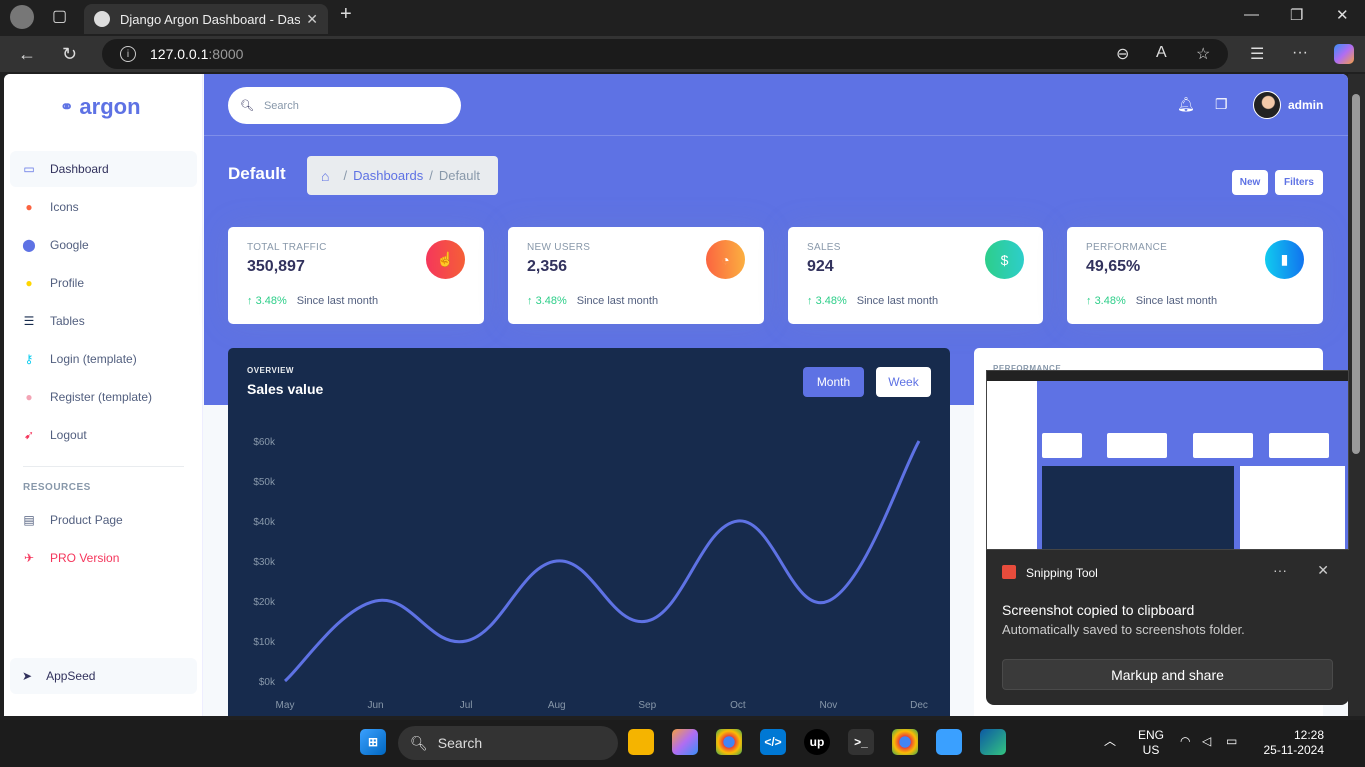 This screenshot has width=1365, height=767. What do you see at coordinates (1299, 182) in the screenshot?
I see `filters-button: Filters` at bounding box center [1299, 182].